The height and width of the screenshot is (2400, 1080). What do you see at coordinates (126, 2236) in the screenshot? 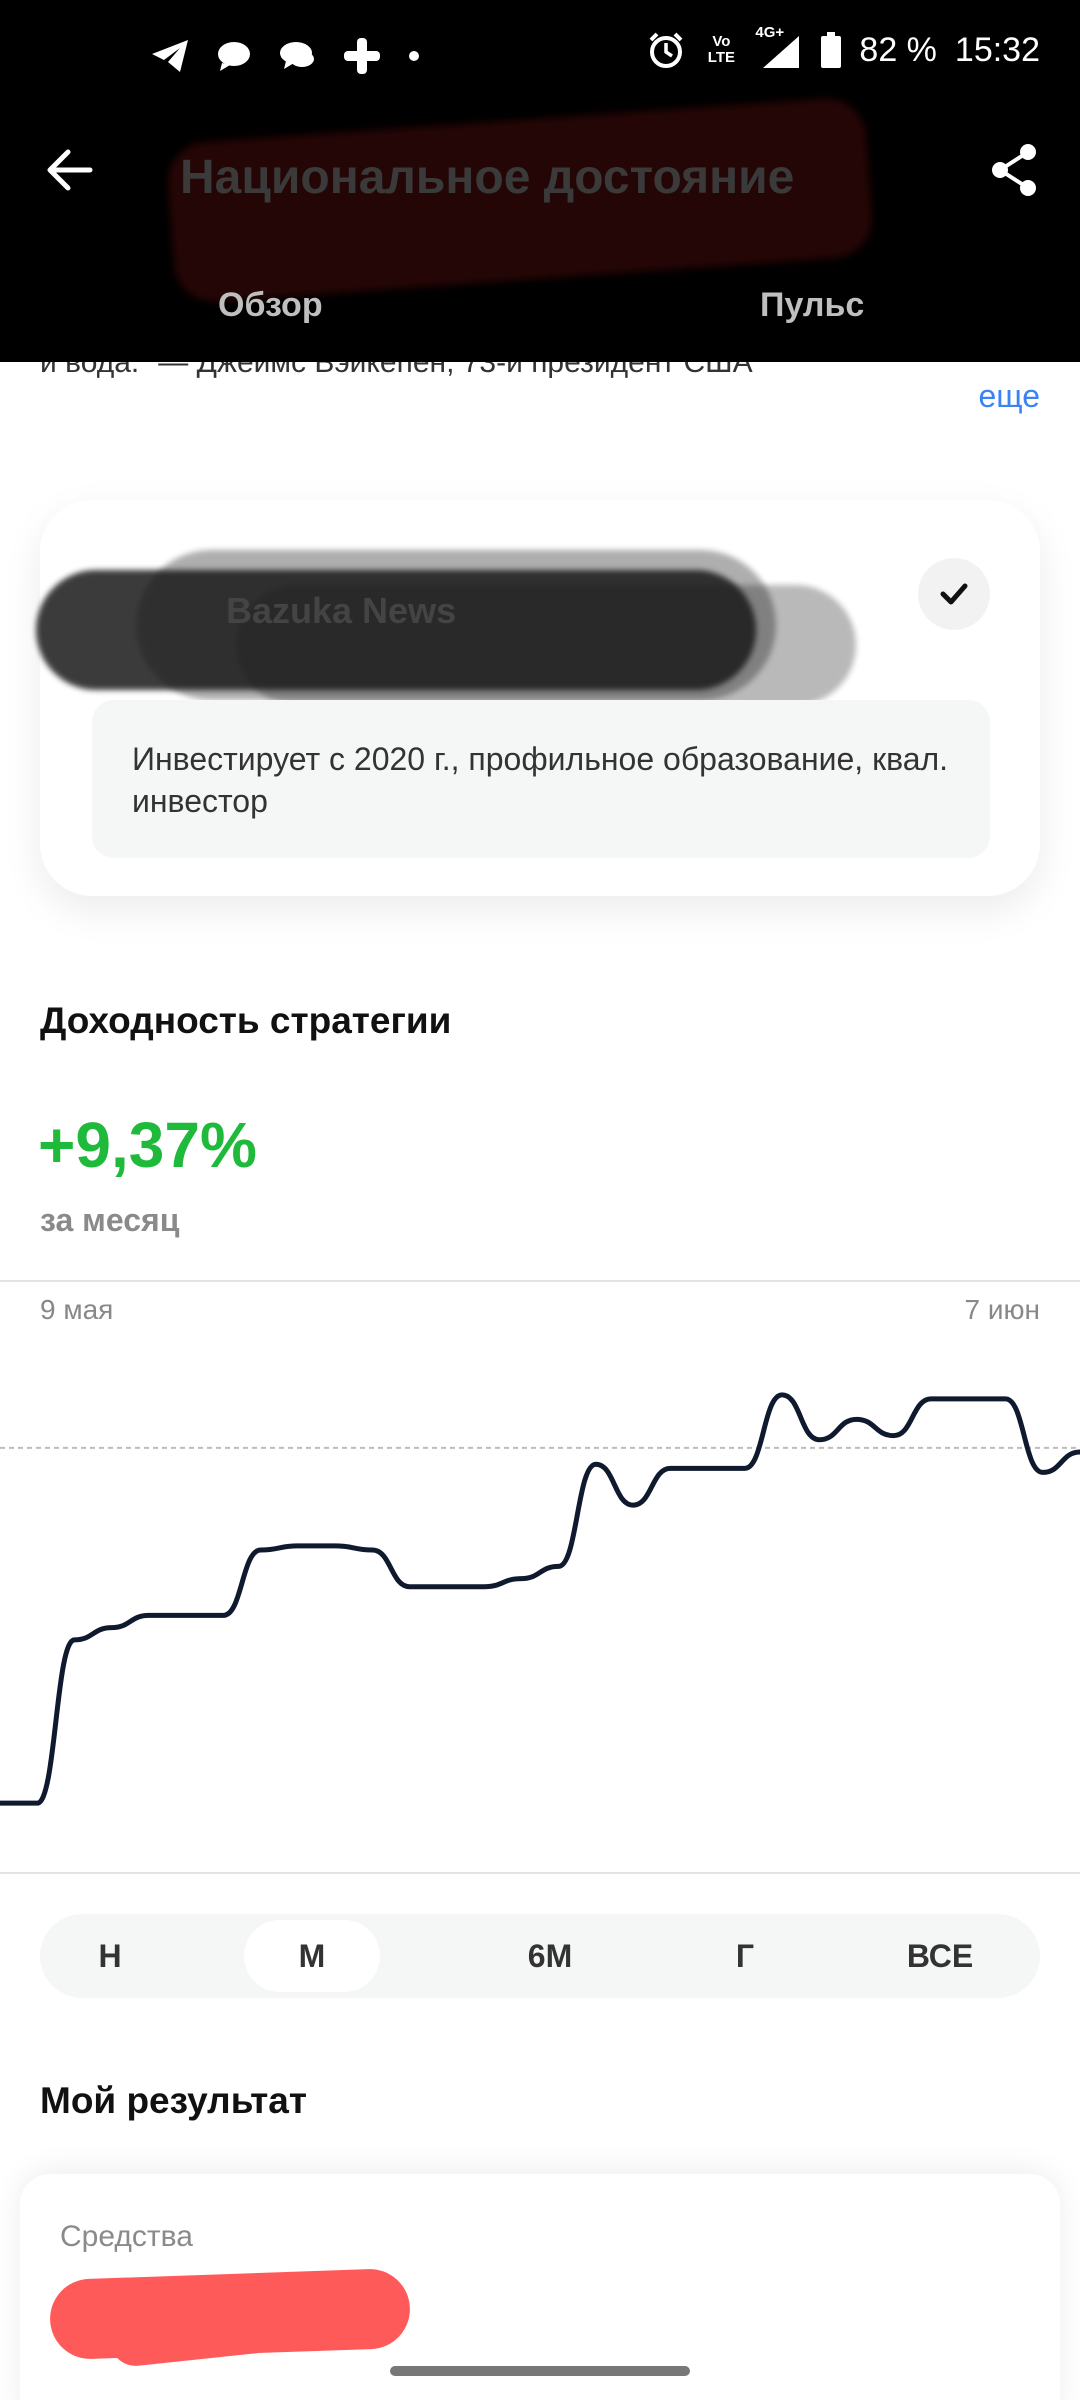
I see `funds-label: Средства` at bounding box center [126, 2236].